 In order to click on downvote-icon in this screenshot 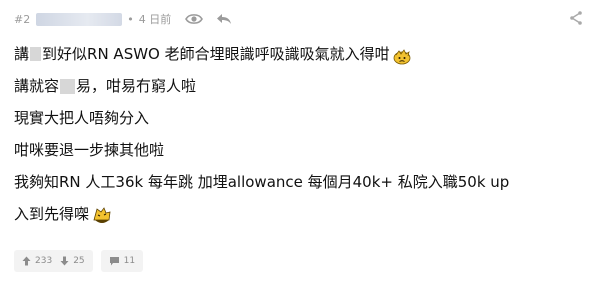, I will do `click(64, 261)`.